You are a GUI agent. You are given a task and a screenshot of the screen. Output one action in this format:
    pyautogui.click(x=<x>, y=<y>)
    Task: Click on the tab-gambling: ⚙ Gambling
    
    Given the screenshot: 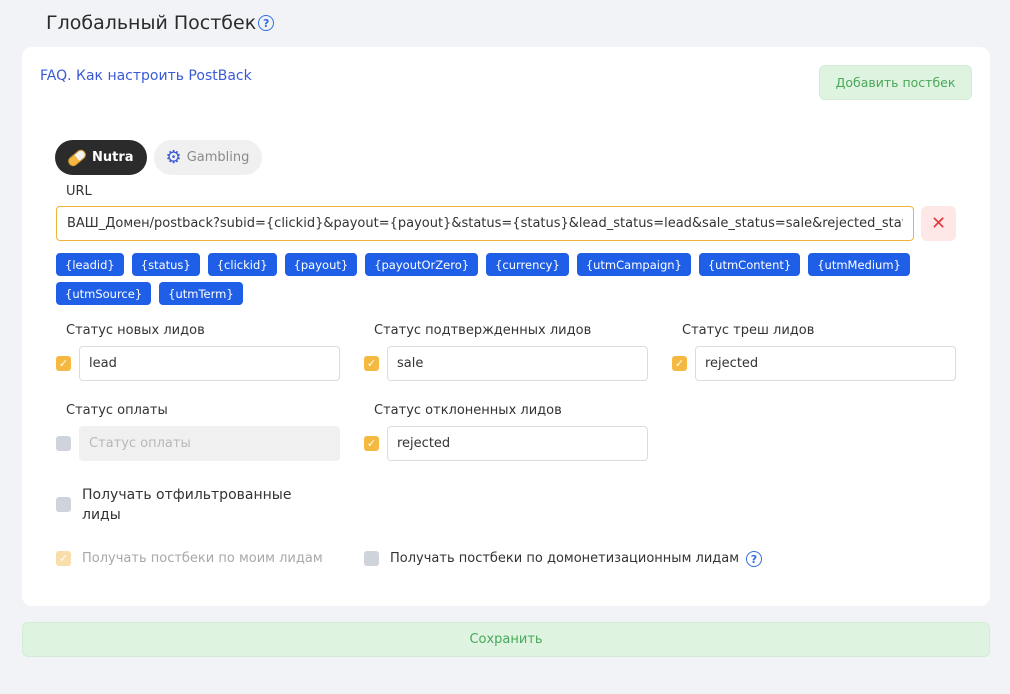 What is the action you would take?
    pyautogui.click(x=208, y=157)
    